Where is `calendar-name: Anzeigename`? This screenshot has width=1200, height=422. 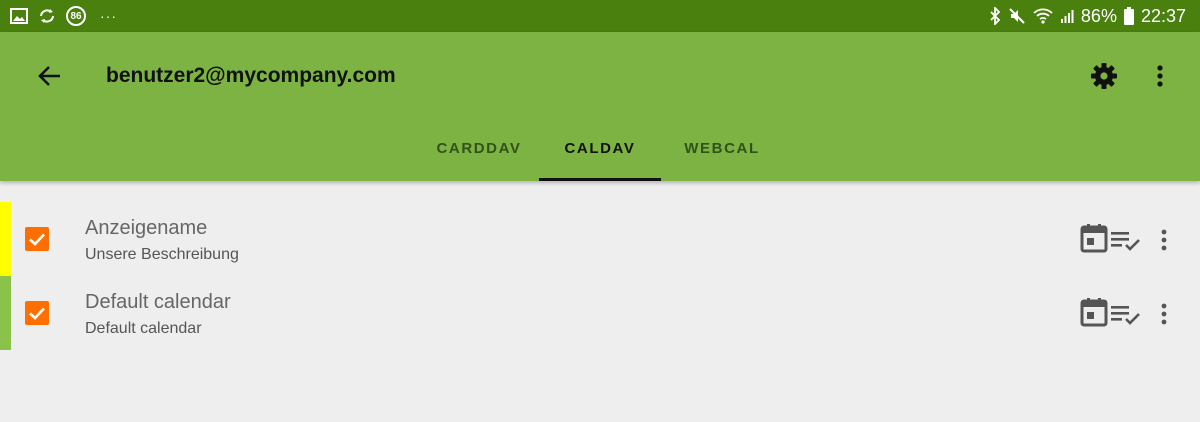
calendar-name: Anzeigename is located at coordinates (146, 228).